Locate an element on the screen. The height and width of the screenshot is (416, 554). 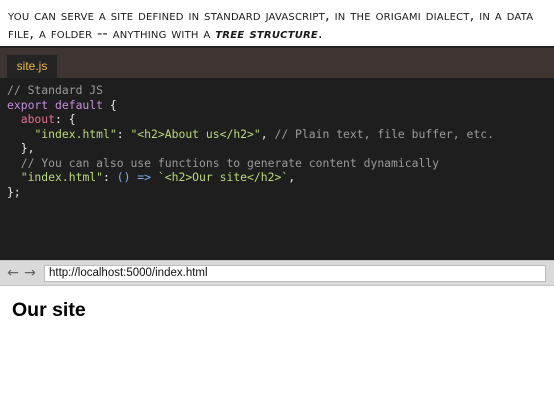
code-punct is located at coordinates (154, 177).